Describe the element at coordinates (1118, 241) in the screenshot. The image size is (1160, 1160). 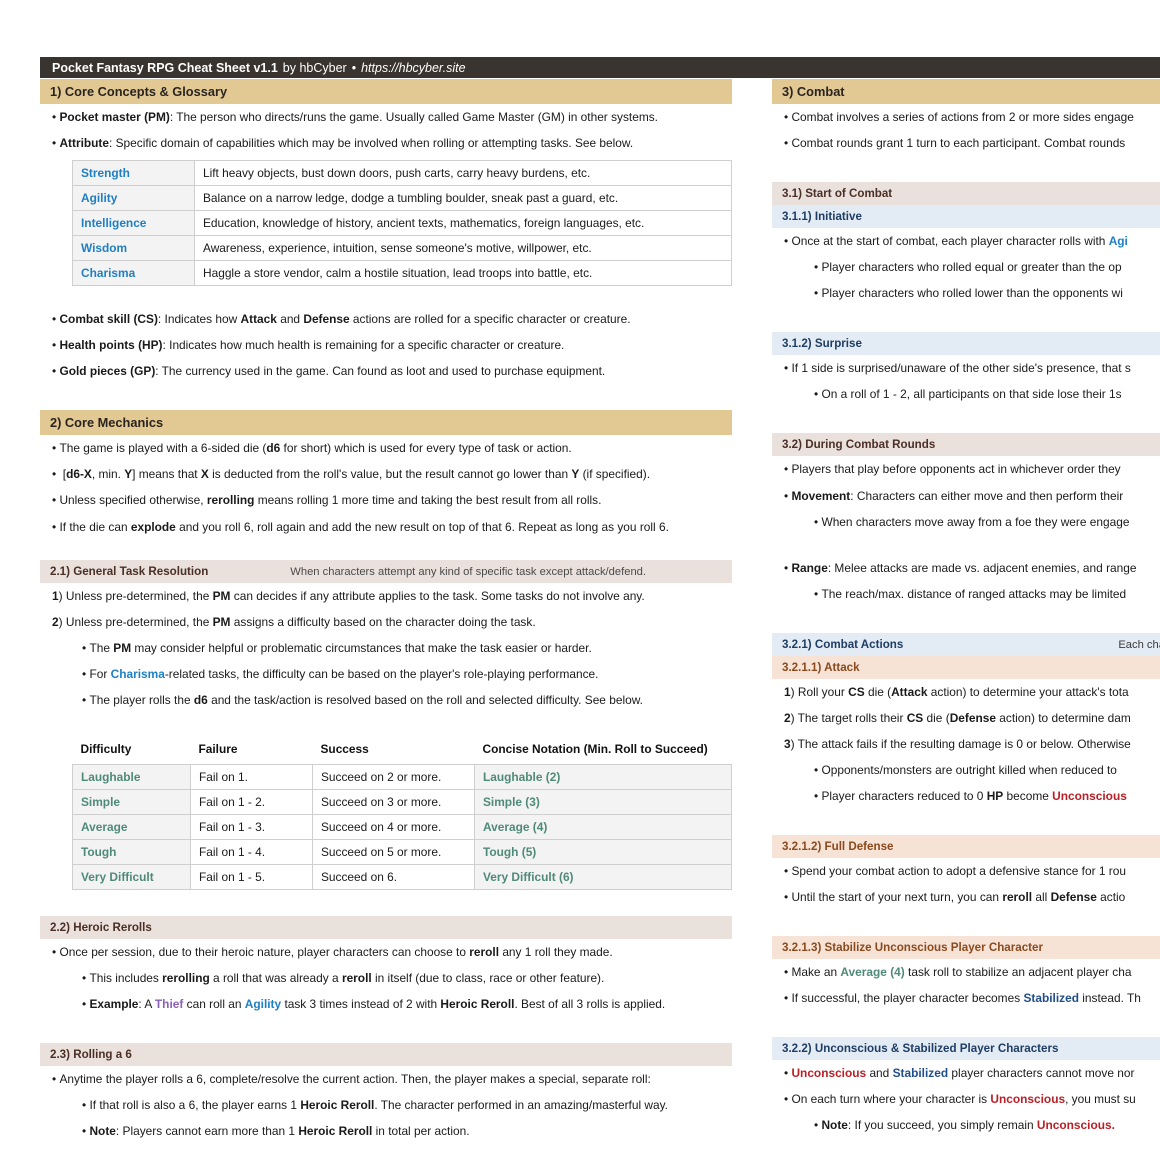
I see `attribute-agility-ref: Agi` at that location.